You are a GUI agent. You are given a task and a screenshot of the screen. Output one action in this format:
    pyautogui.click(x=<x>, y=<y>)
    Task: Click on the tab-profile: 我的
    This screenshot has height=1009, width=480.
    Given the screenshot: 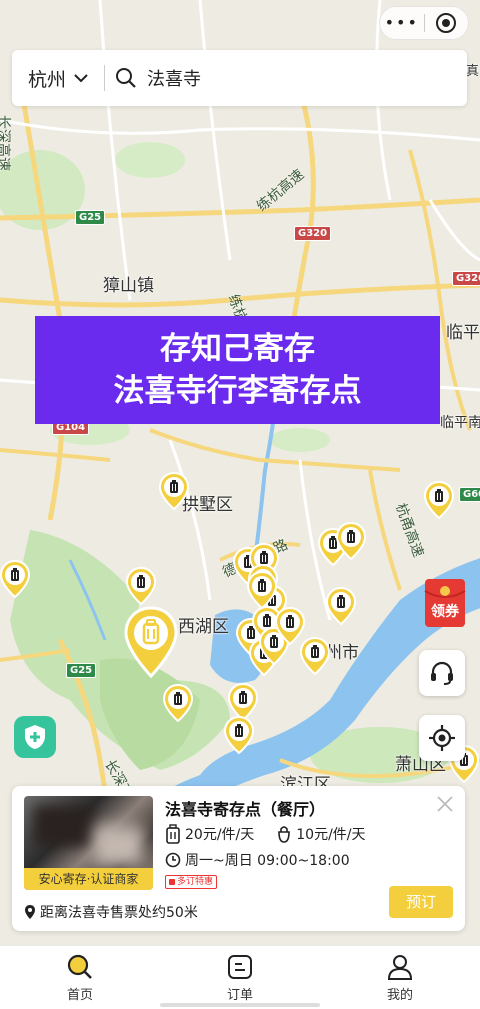 What is the action you would take?
    pyautogui.click(x=400, y=977)
    